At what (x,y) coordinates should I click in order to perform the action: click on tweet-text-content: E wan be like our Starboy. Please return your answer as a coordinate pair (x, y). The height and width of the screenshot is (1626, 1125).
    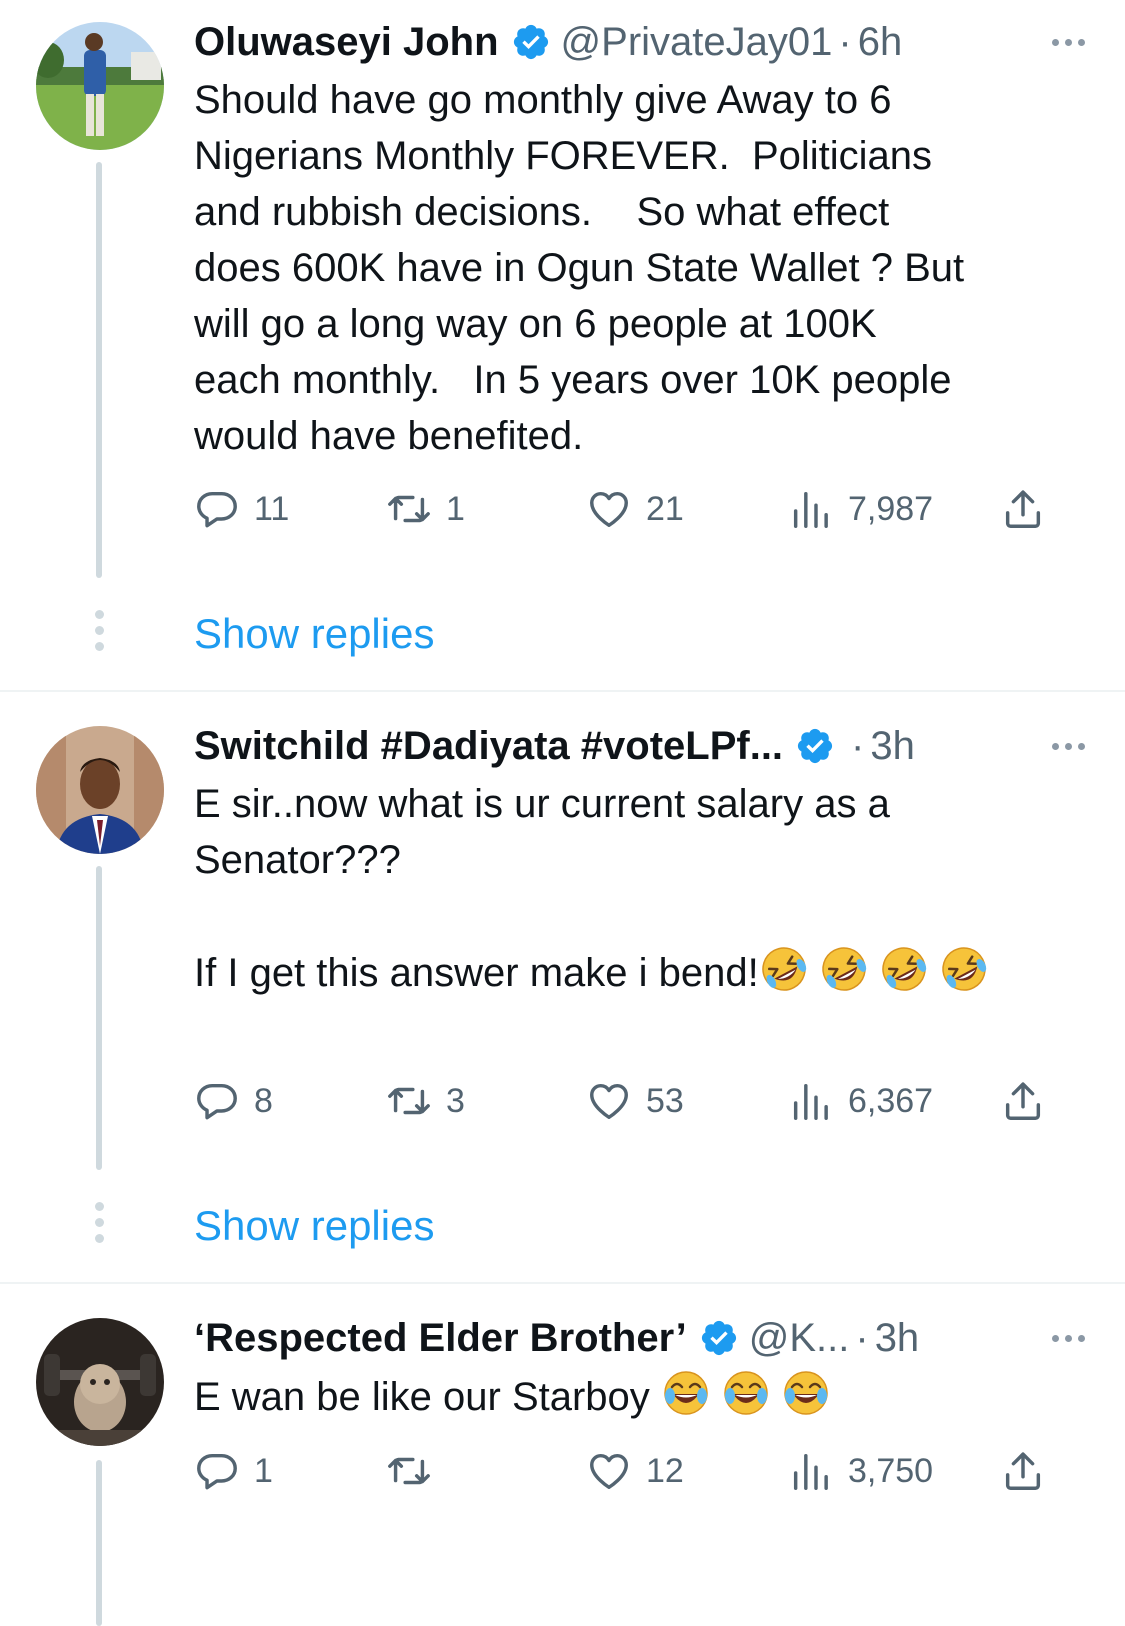
    Looking at the image, I should click on (427, 1397).